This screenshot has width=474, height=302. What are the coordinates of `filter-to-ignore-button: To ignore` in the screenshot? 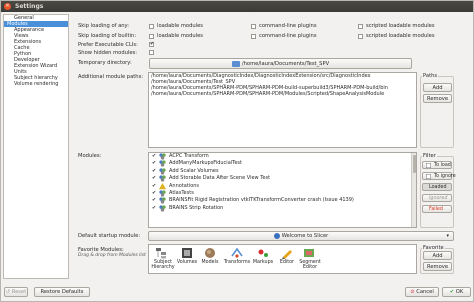 It's located at (439, 176).